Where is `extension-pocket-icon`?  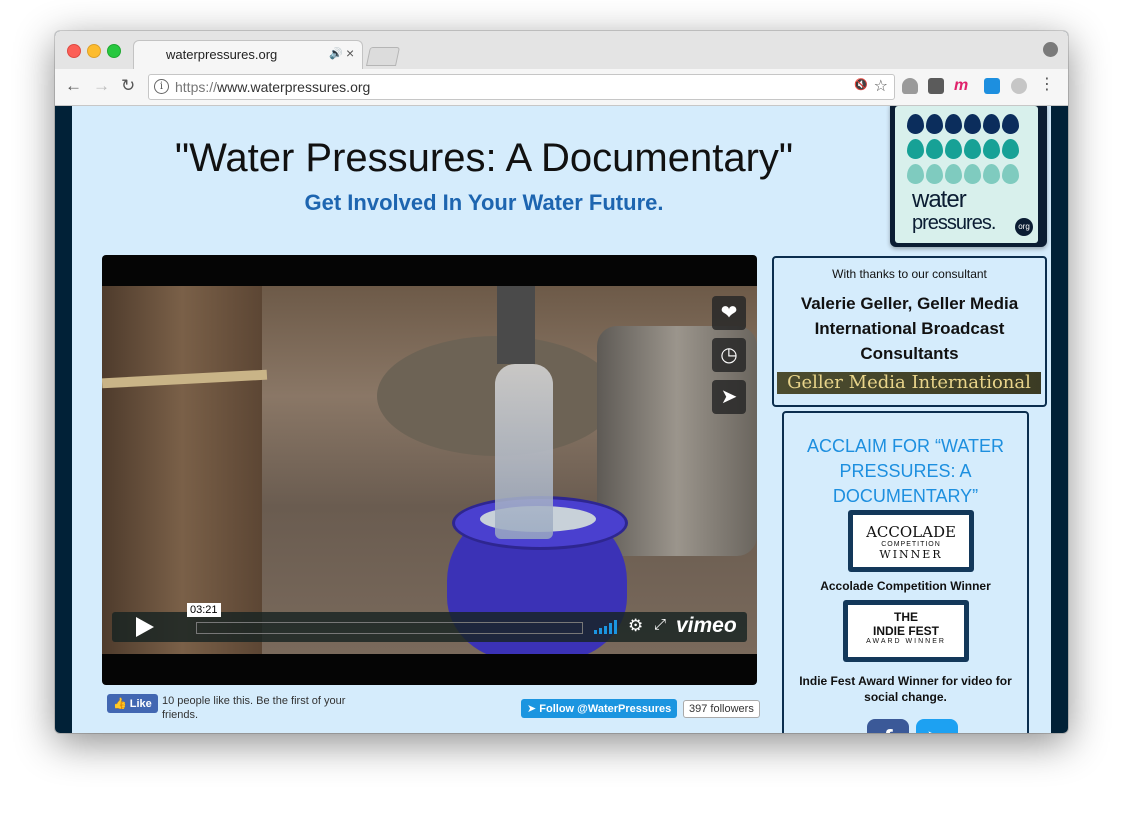 extension-pocket-icon is located at coordinates (936, 86).